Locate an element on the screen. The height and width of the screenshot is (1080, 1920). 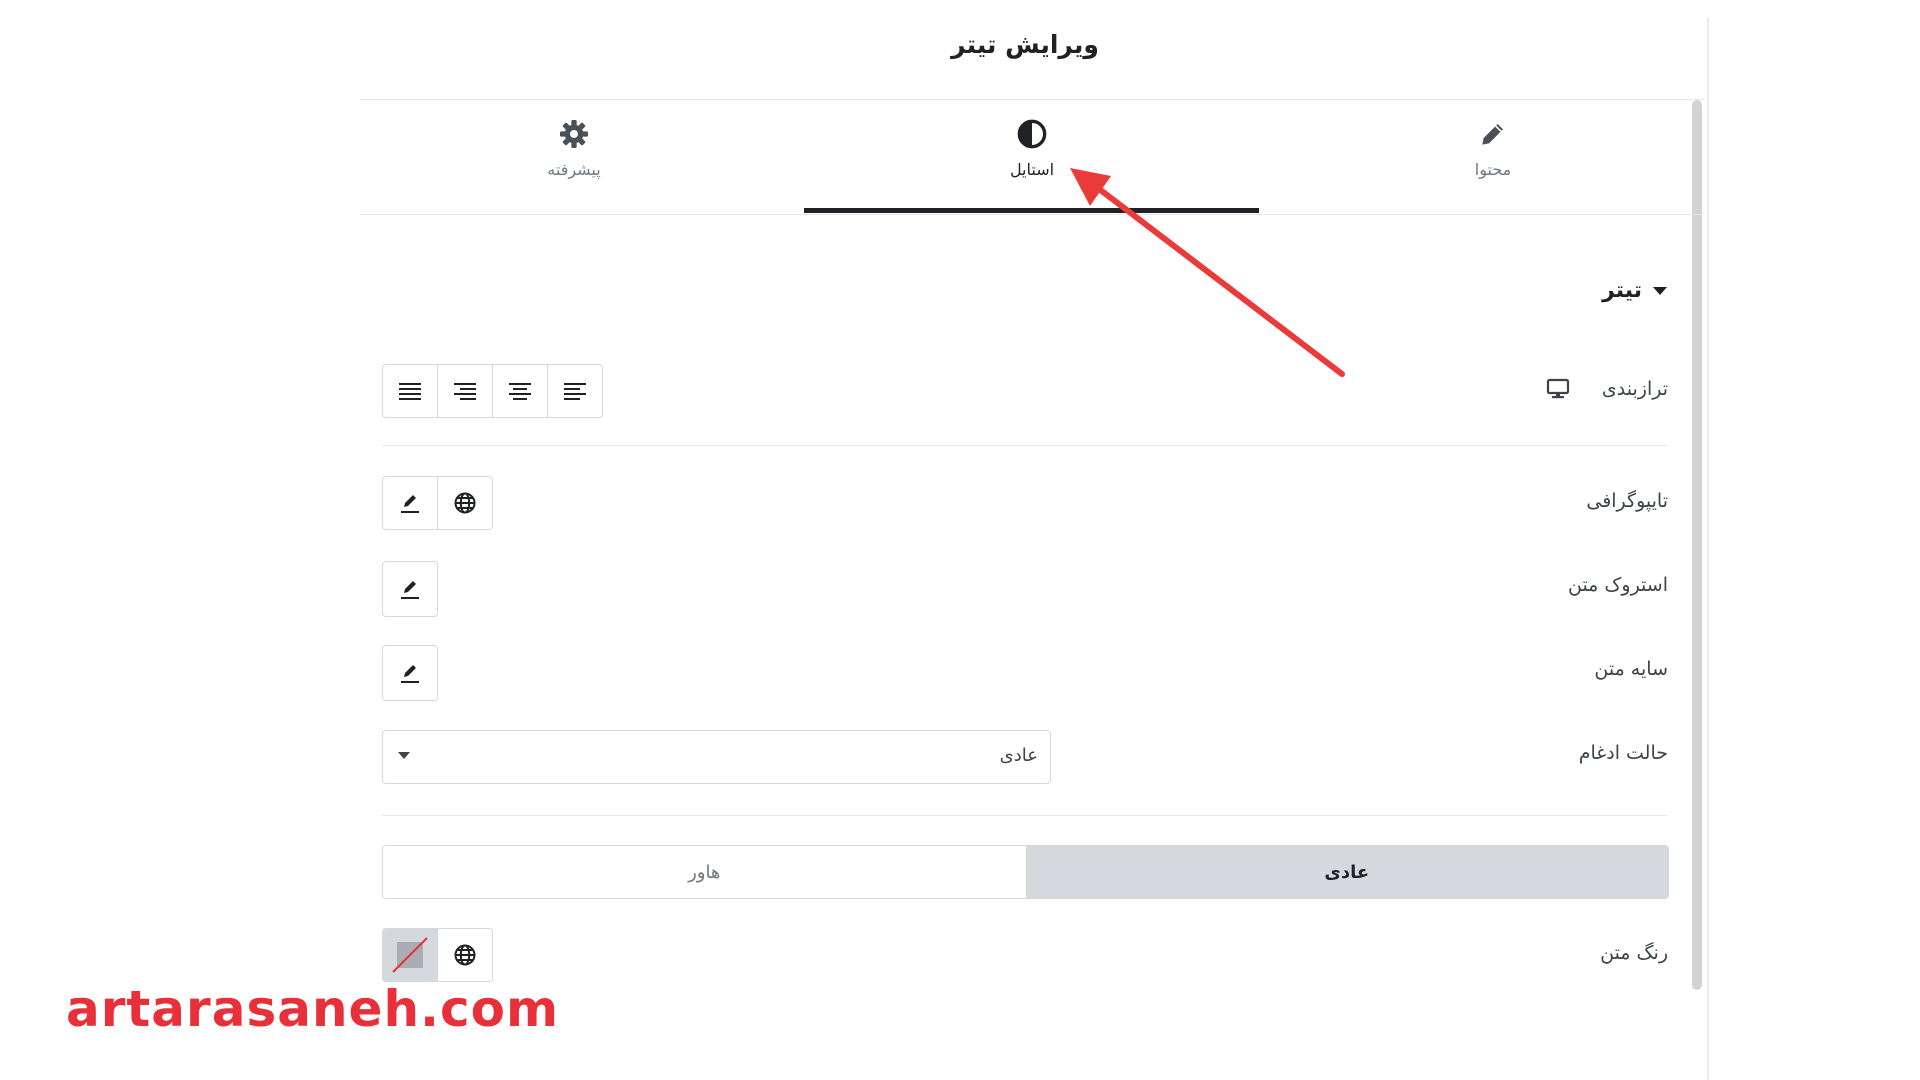
section-heading: تیتر is located at coordinates (1635, 290).